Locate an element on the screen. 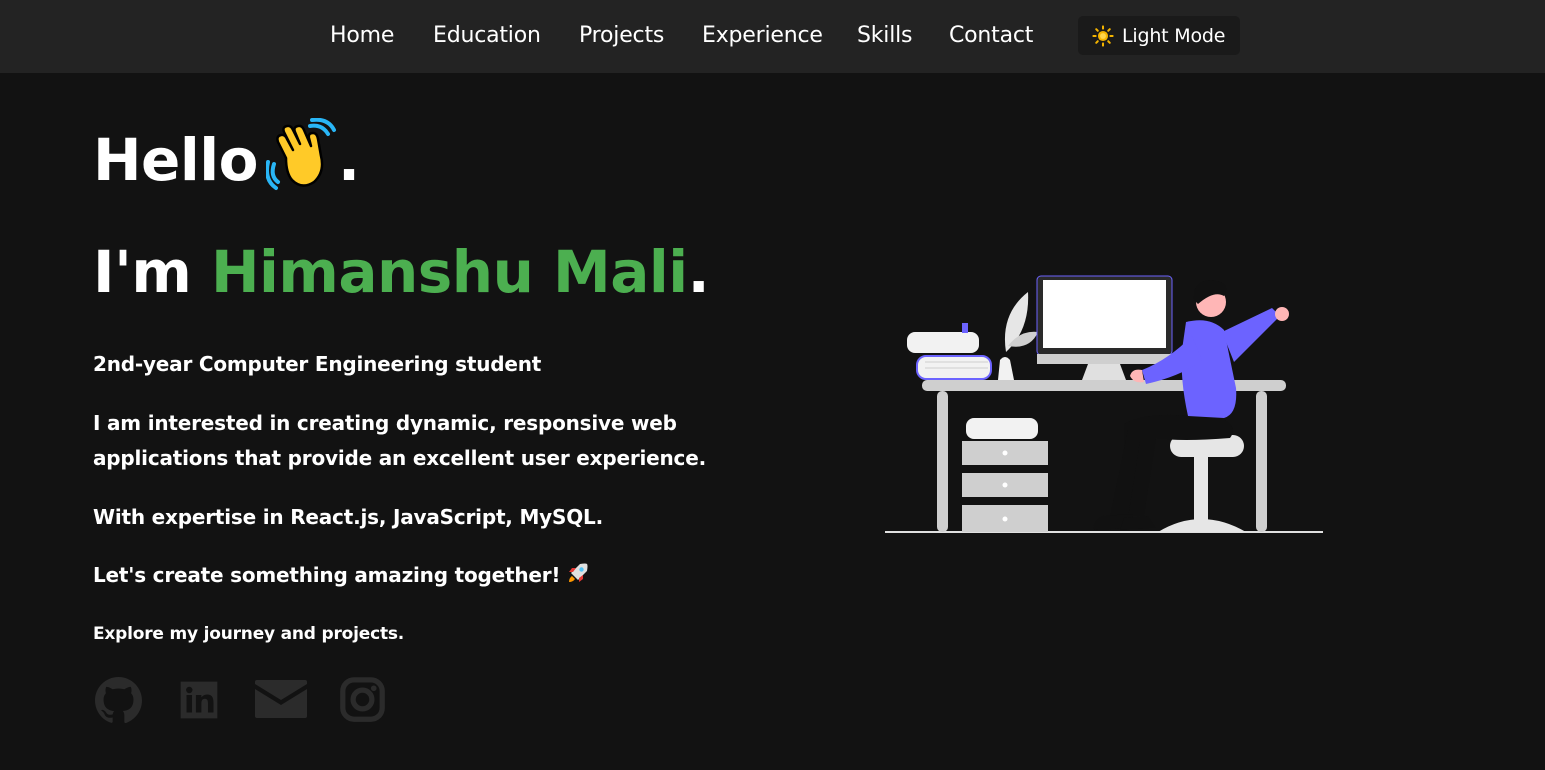 The image size is (1545, 770). email-link is located at coordinates (281, 699).